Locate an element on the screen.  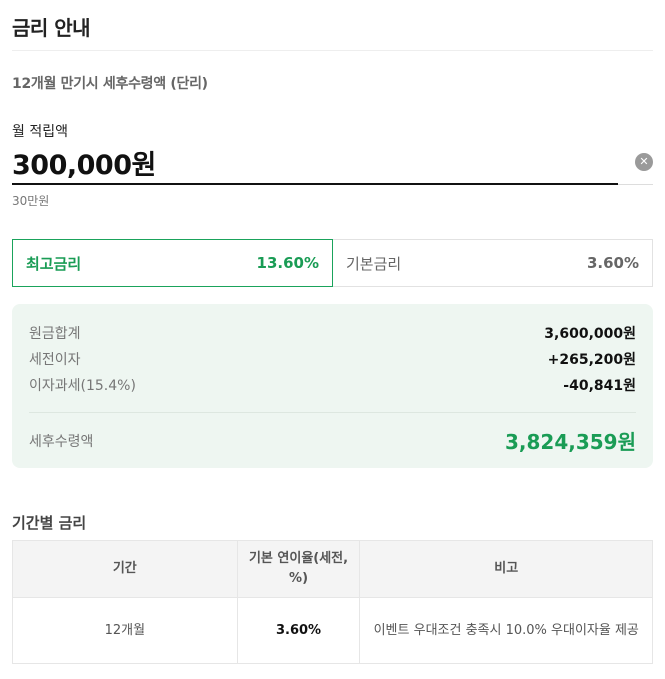
maturity-subtitle: 12개월 만기시 세후수령액 (단리) is located at coordinates (110, 84).